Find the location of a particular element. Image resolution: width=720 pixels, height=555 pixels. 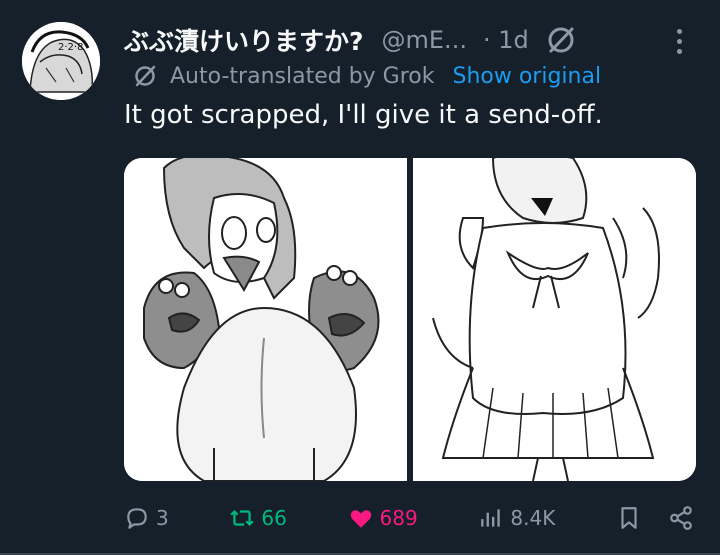

views-icon is located at coordinates (491, 518).